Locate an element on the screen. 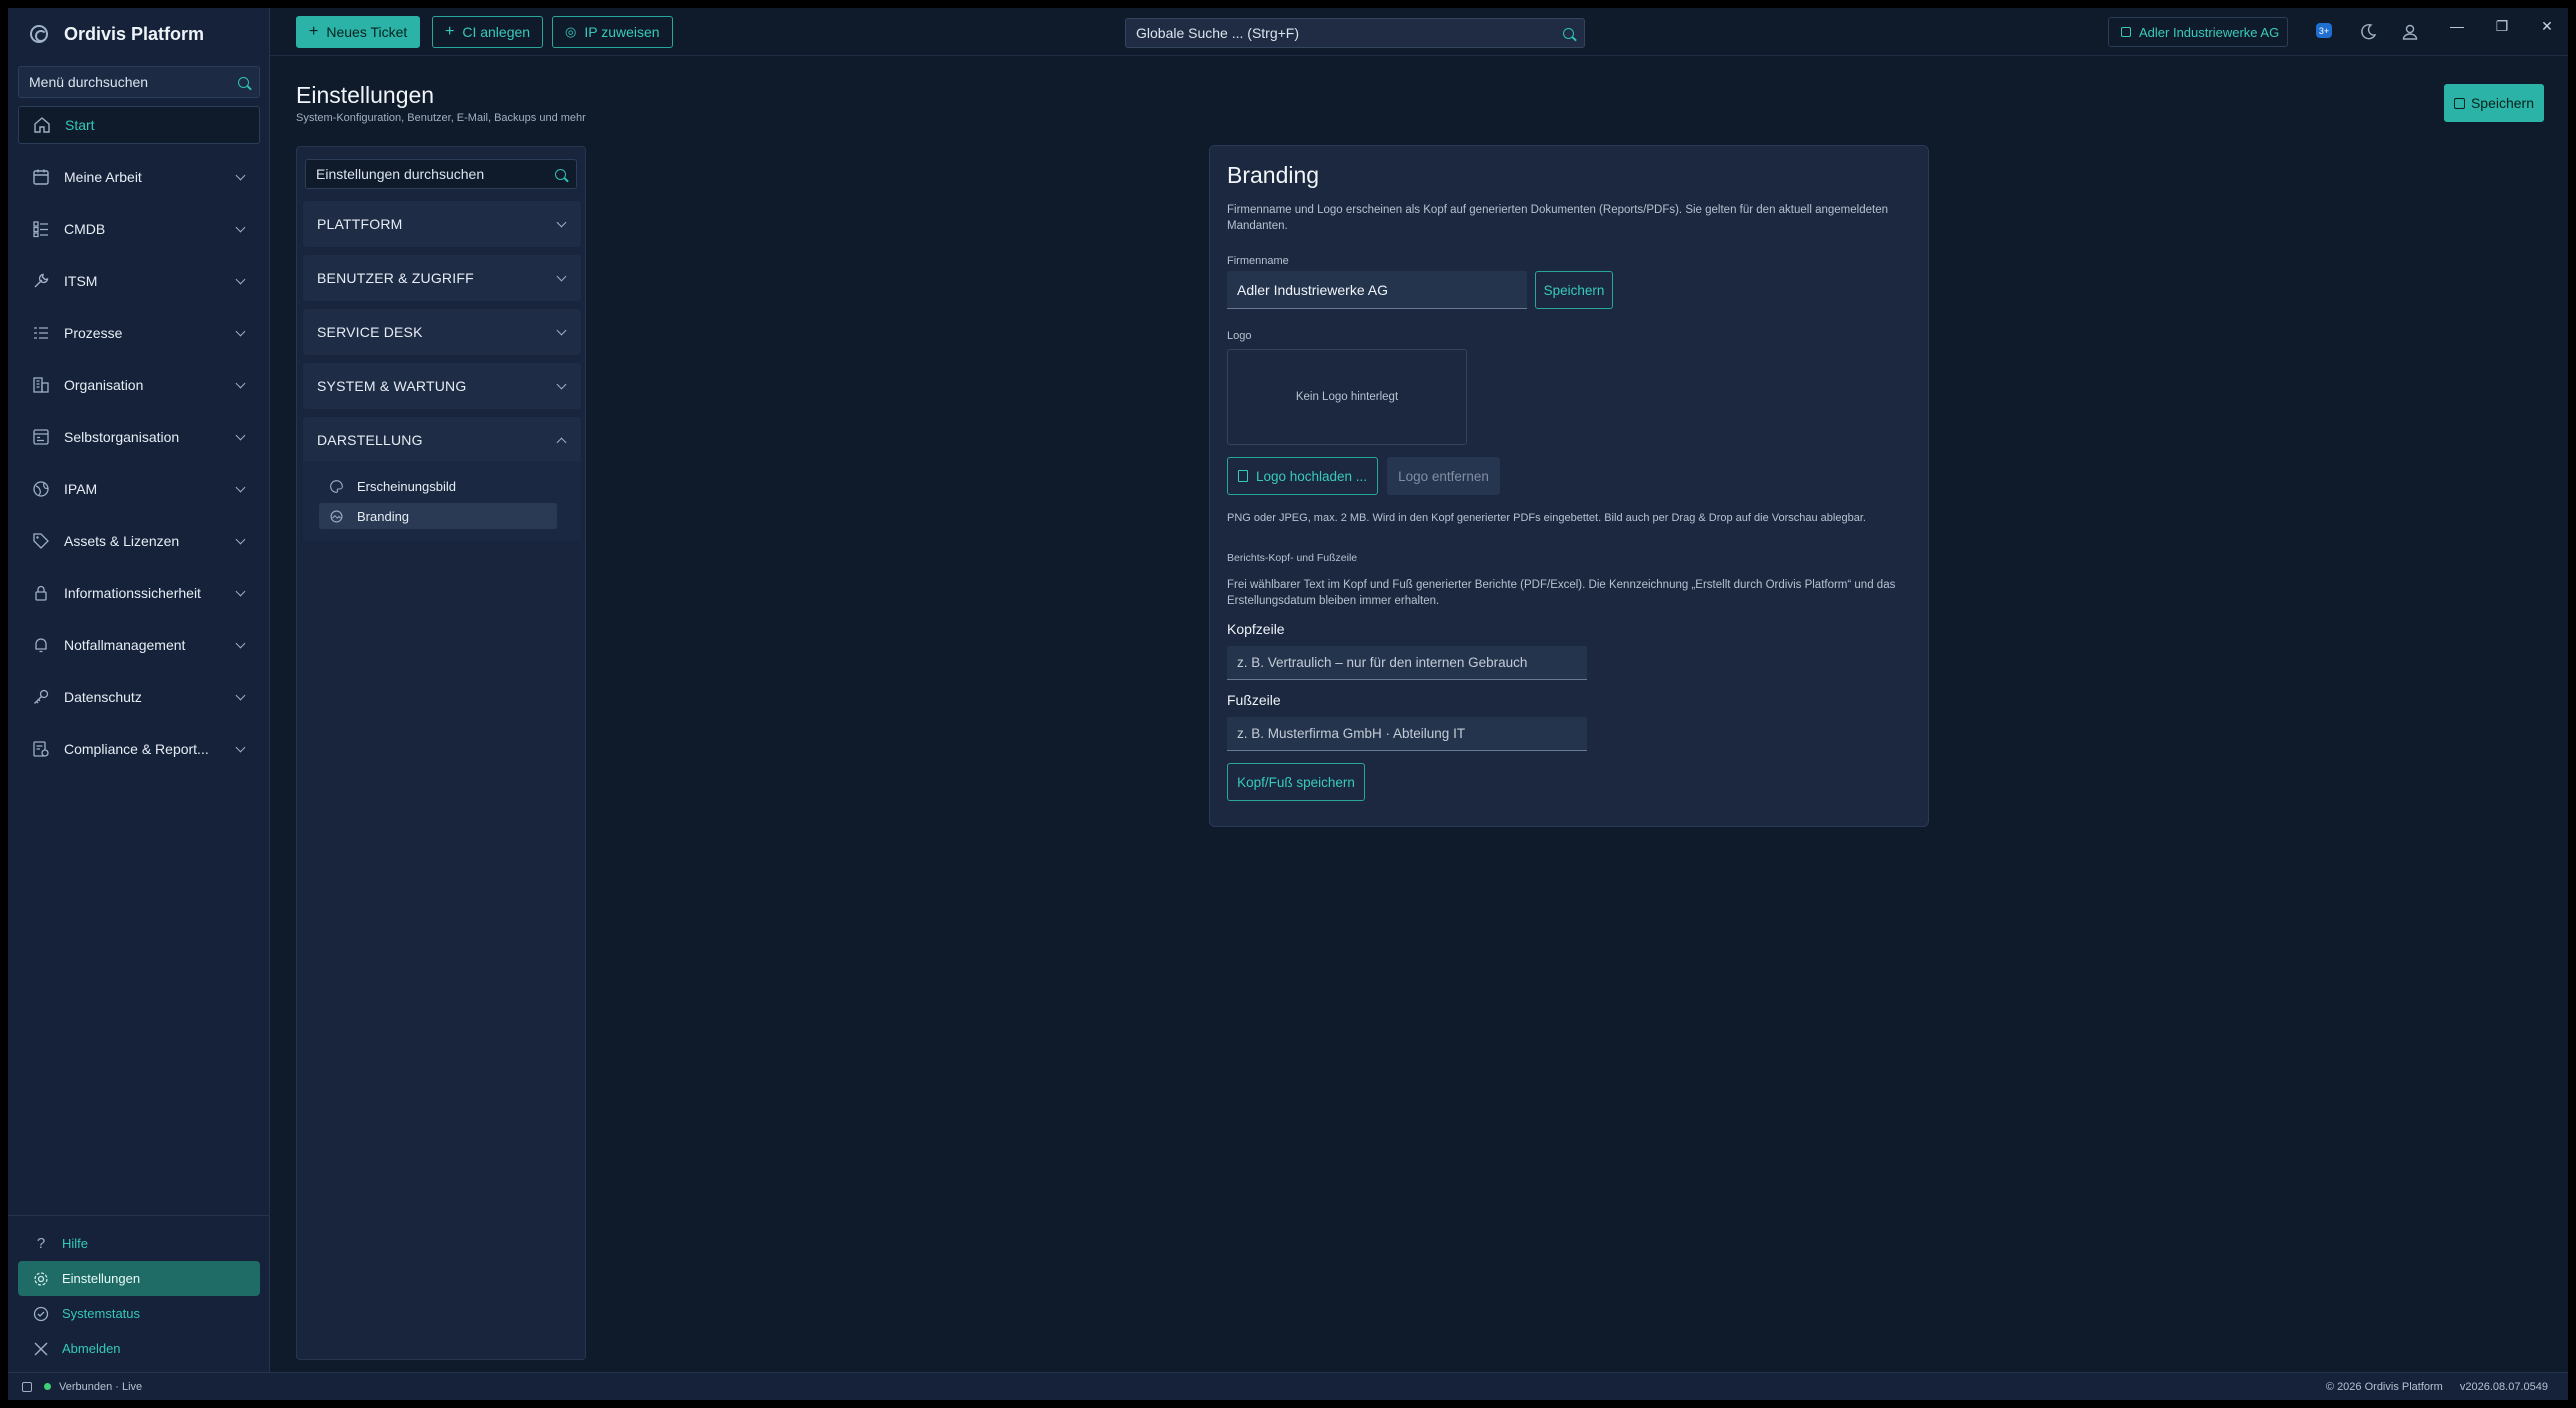 The image size is (2576, 1408). logo-label: Logo is located at coordinates (1239, 336).